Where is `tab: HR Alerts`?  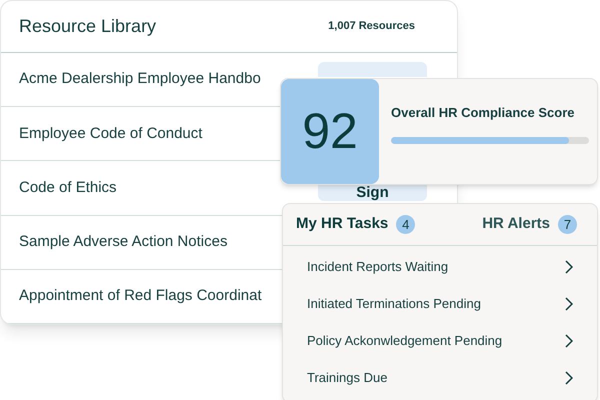
tab: HR Alerts is located at coordinates (516, 224).